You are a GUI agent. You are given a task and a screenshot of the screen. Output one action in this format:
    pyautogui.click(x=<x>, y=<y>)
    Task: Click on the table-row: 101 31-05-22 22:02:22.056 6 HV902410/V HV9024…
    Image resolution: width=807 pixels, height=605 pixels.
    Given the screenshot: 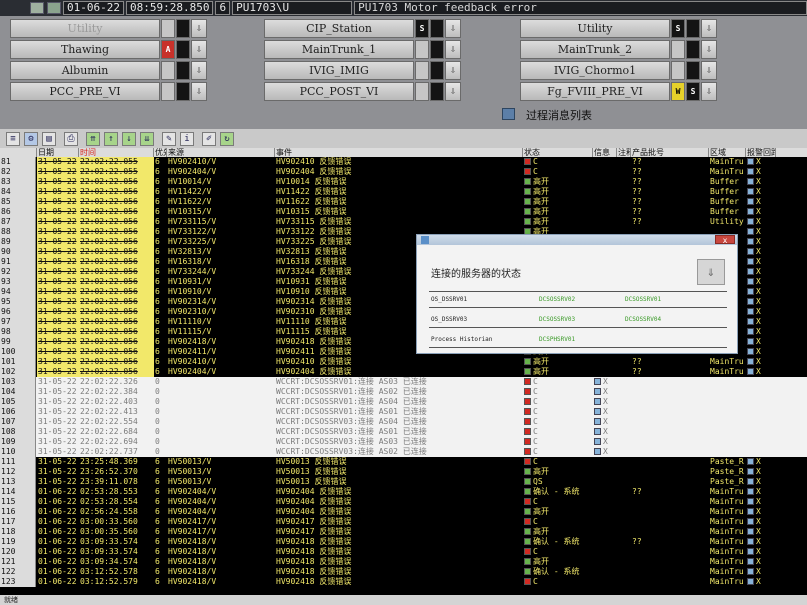 What is the action you would take?
    pyautogui.click(x=403, y=362)
    